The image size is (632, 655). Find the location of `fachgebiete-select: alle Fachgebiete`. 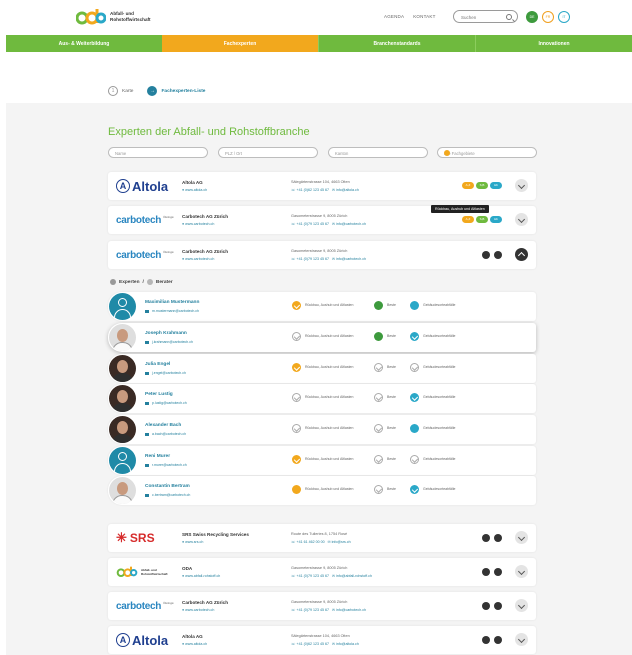

fachgebiete-select: alle Fachgebiete is located at coordinates (487, 152).